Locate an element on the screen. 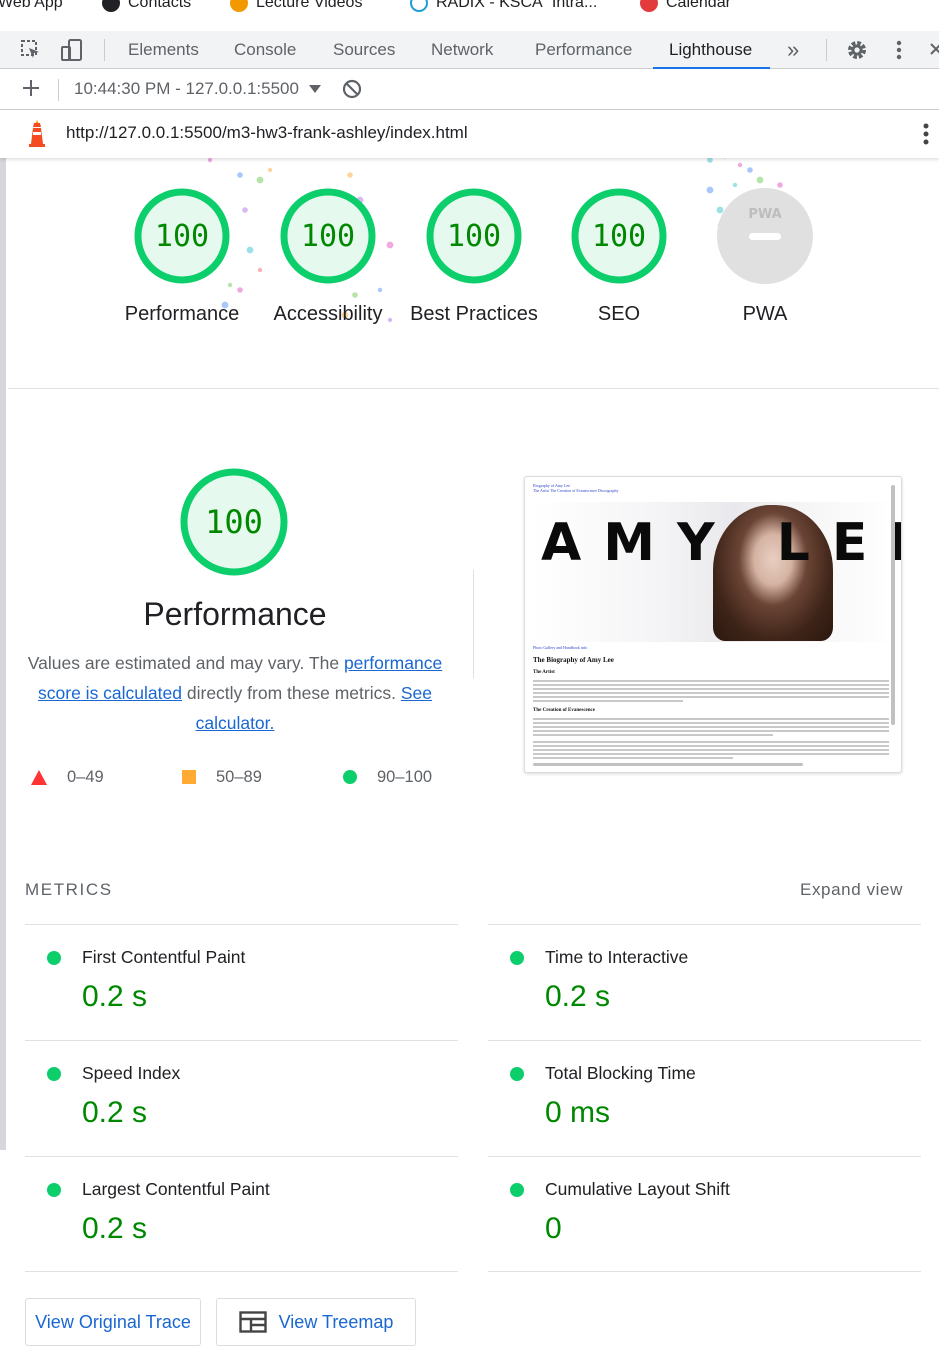  tab-elements: Elements is located at coordinates (163, 49).